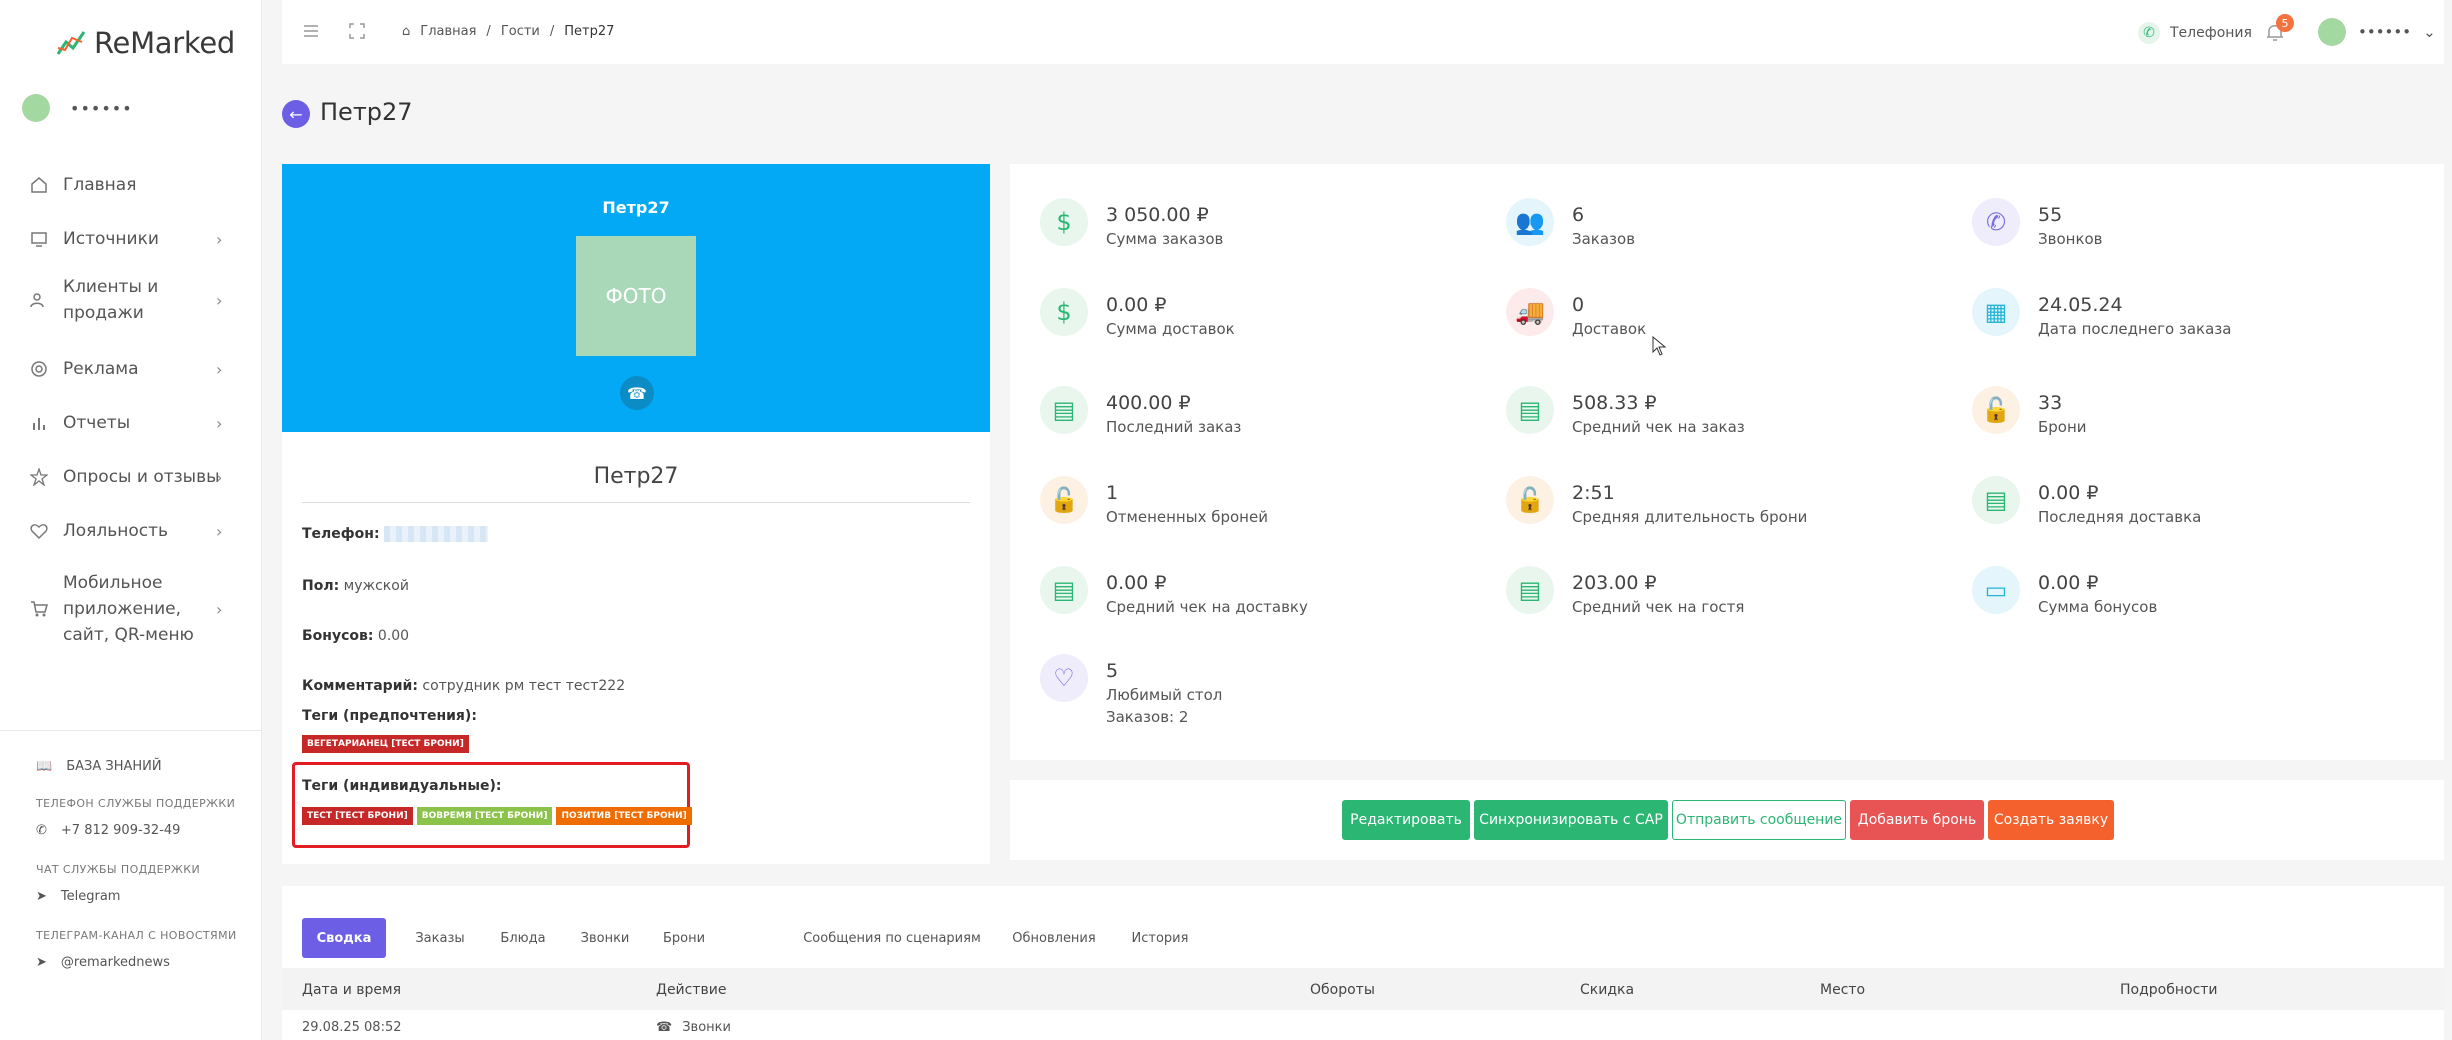  I want to click on pref-tags-field: Теги (предпочтения):, so click(389, 716).